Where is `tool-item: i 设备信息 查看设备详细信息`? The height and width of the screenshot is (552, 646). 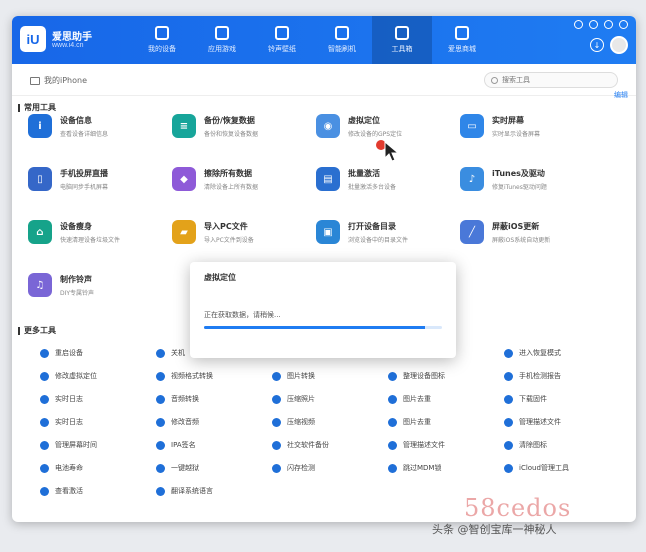 tool-item: i 设备信息 查看设备详细信息 is located at coordinates (100, 126).